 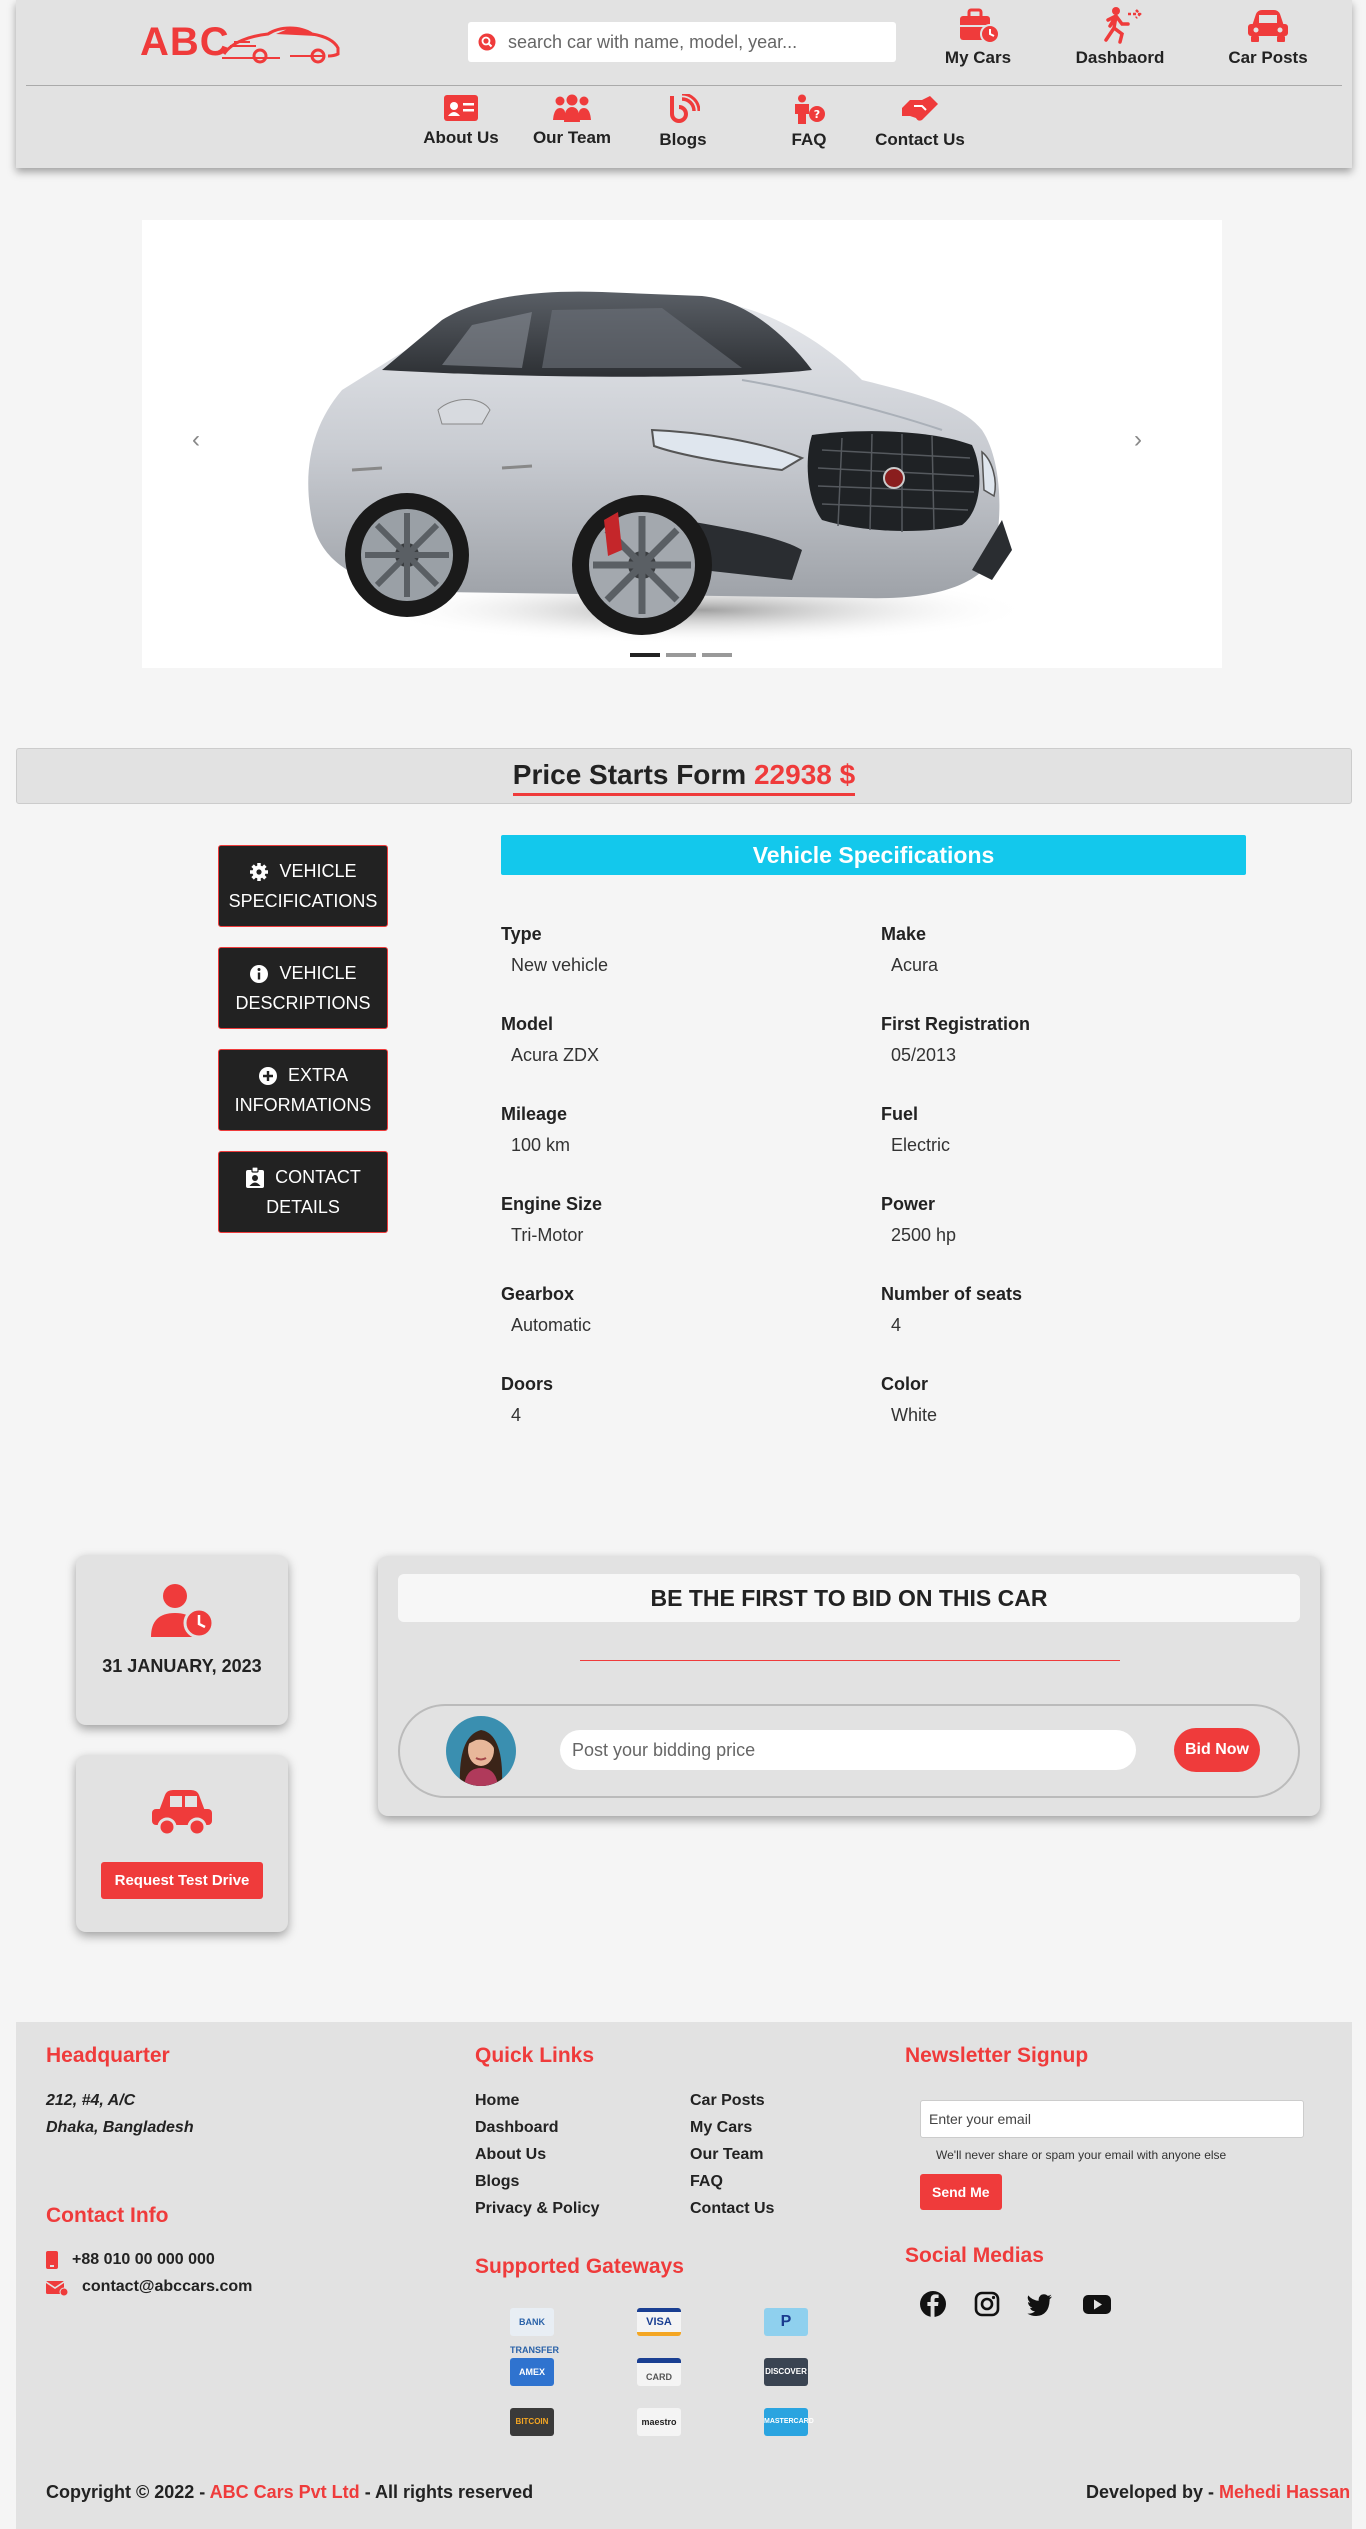 What do you see at coordinates (461, 137) in the screenshot?
I see `nav-about-us-label: About Us` at bounding box center [461, 137].